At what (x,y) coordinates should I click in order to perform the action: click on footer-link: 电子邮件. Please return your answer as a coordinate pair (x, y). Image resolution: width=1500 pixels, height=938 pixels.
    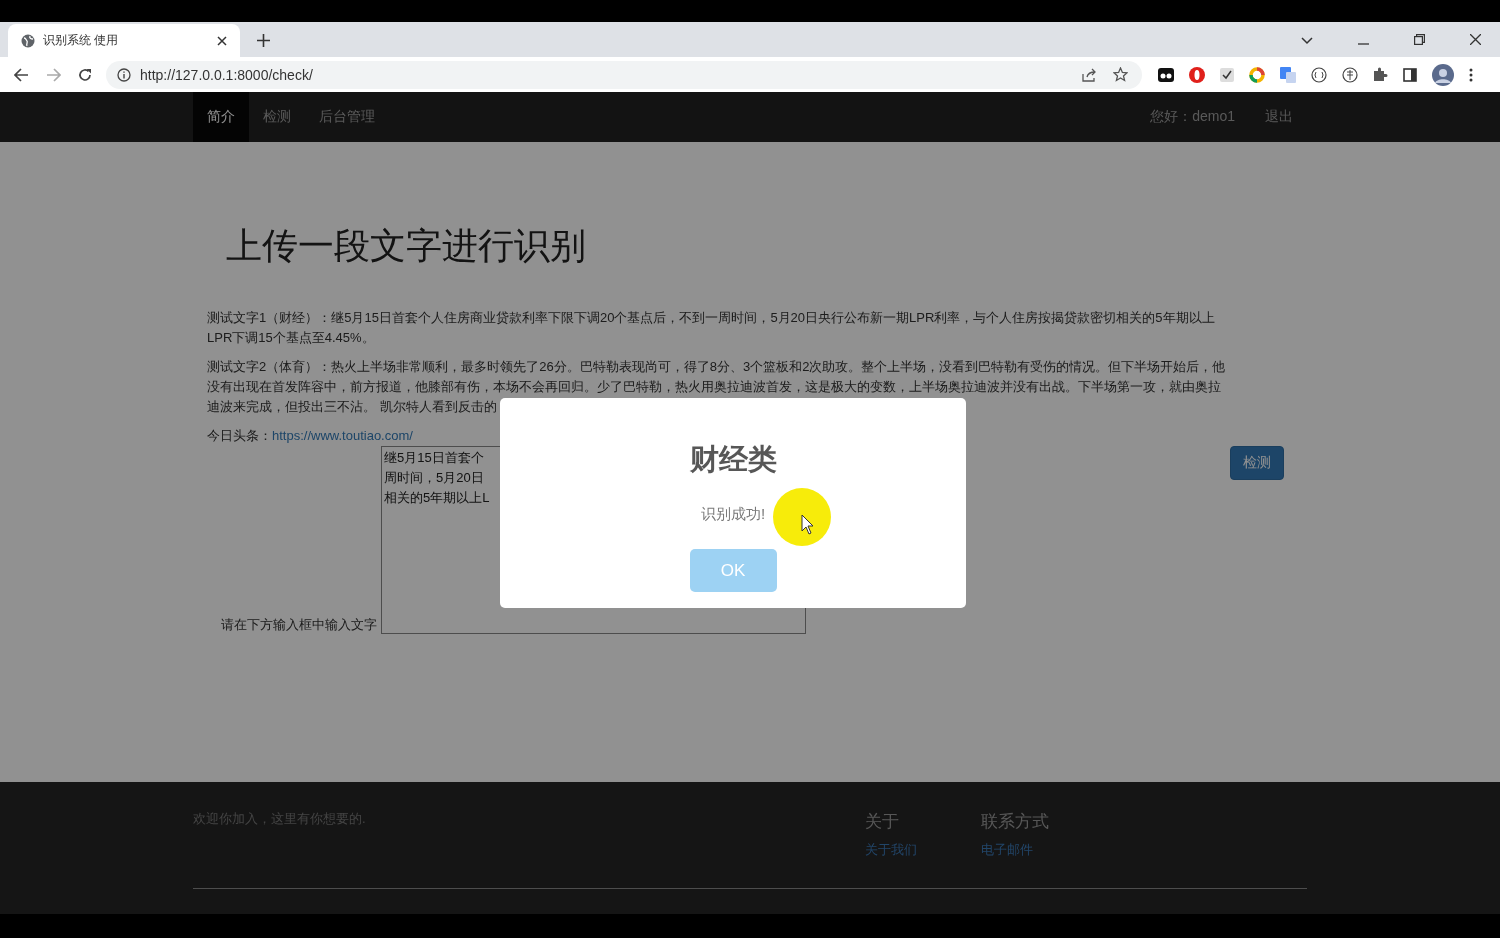
    Looking at the image, I should click on (1015, 850).